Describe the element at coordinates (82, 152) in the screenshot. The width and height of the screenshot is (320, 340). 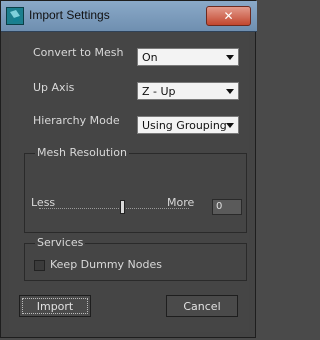
I see `mesh-resolution-group-label: Mesh Resolution` at that location.